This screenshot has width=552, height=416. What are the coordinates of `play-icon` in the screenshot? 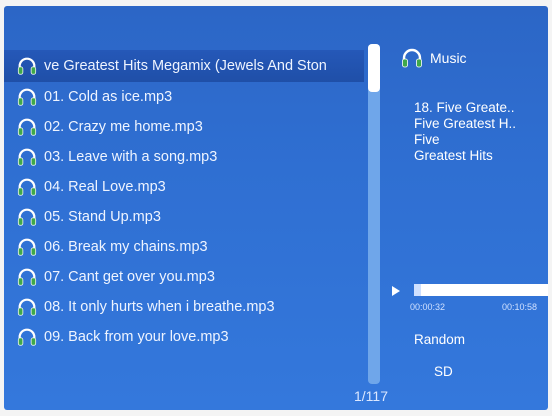 It's located at (396, 291).